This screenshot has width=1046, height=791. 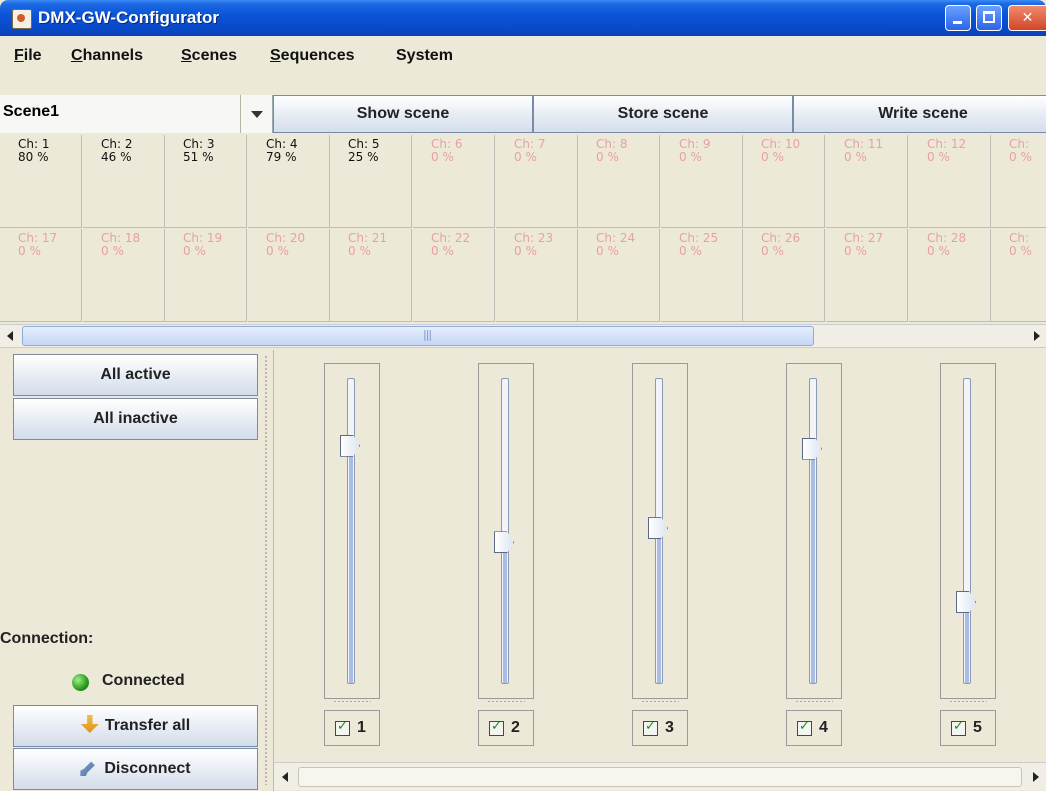 I want to click on write-scene-button: Write scene, so click(x=919, y=114).